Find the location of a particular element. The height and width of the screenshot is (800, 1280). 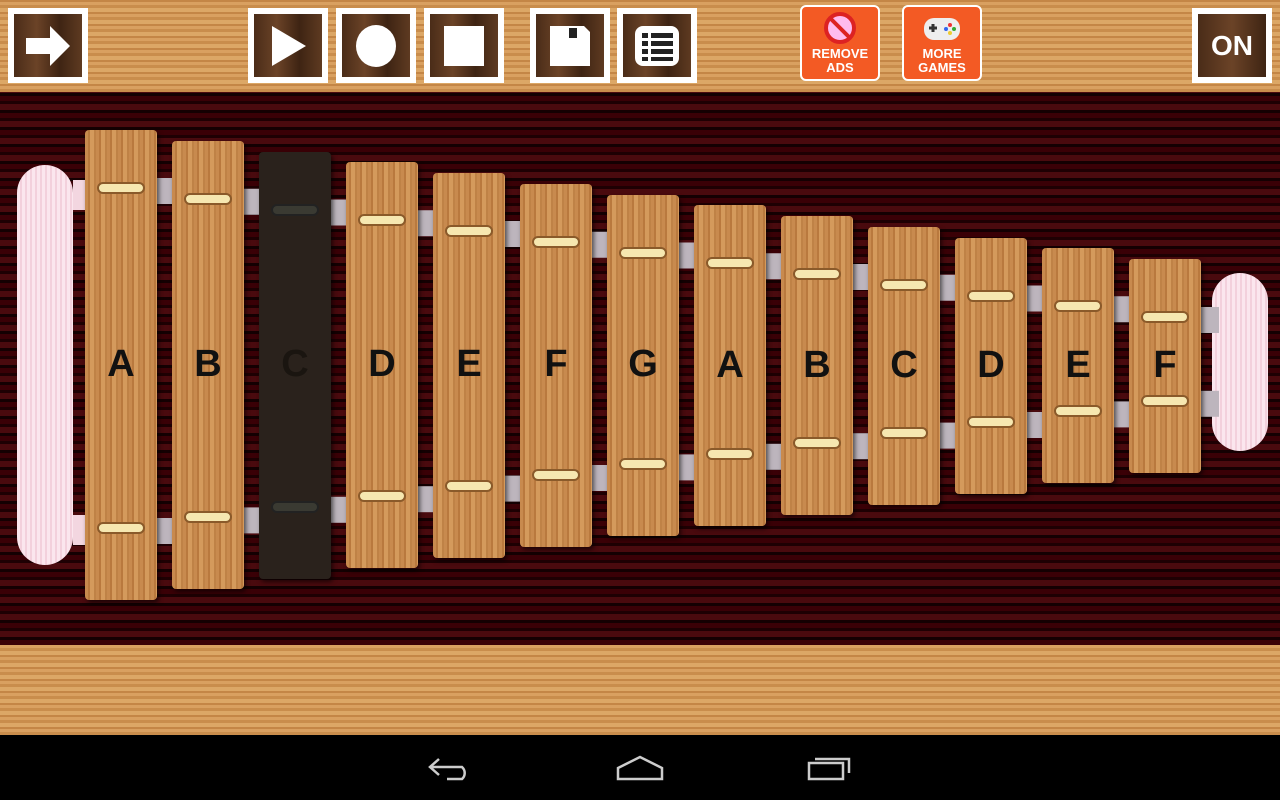

xylophone-key-4: E is located at coordinates (469, 365).